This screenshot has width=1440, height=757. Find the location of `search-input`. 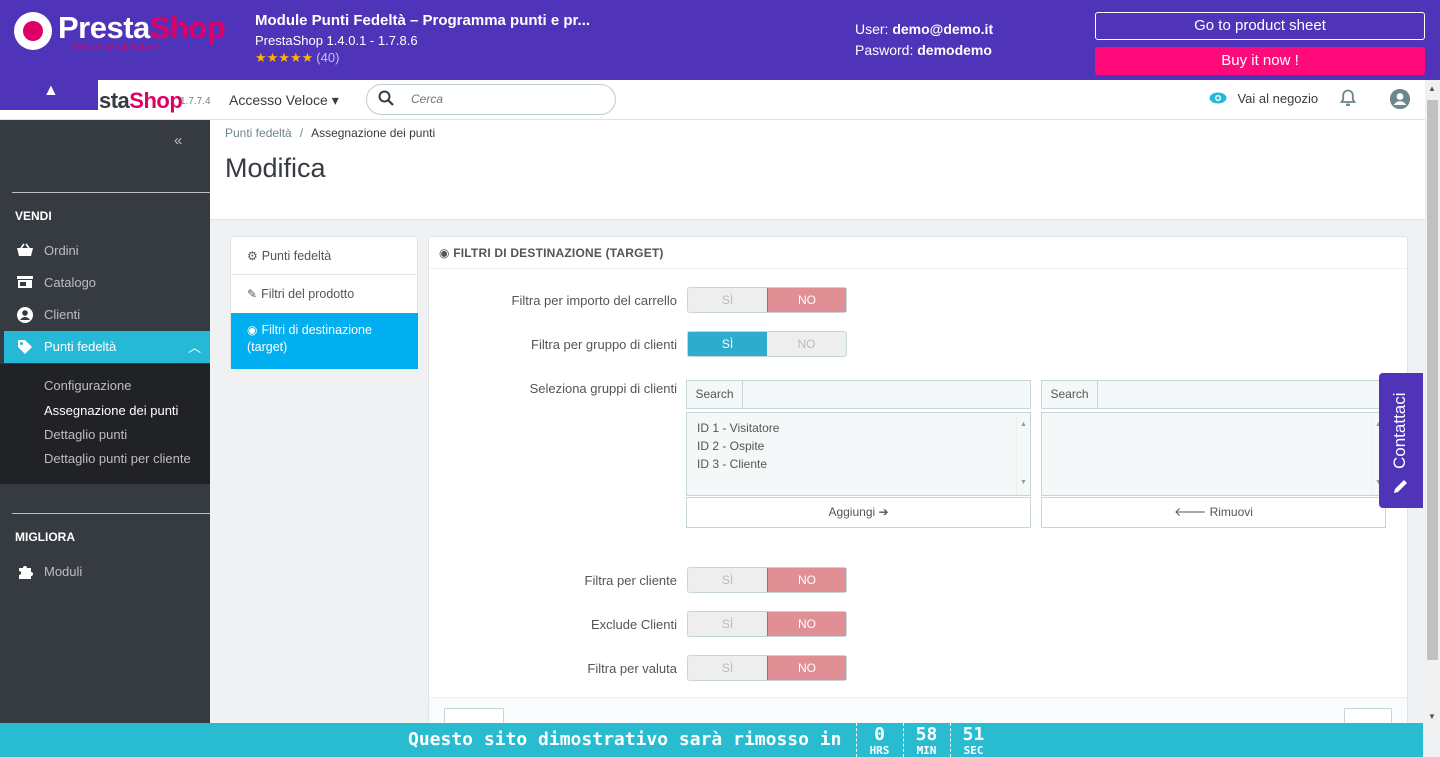

search-input is located at coordinates (506, 99).